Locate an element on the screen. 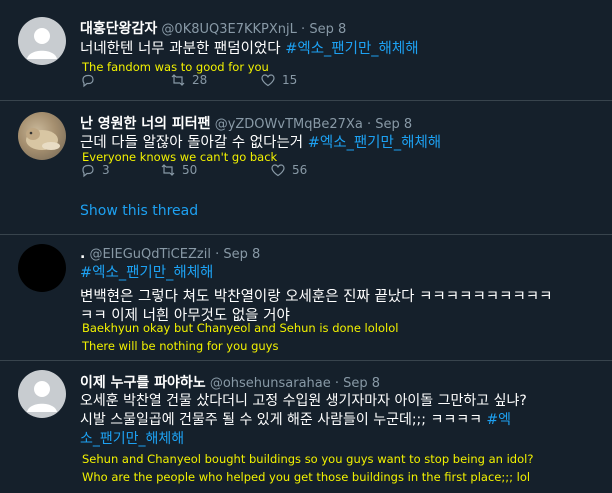 This screenshot has height=493, width=612. tweet-text-content: 근데 다들 알잖아 돌아갈 수 없다는거 is located at coordinates (194, 143).